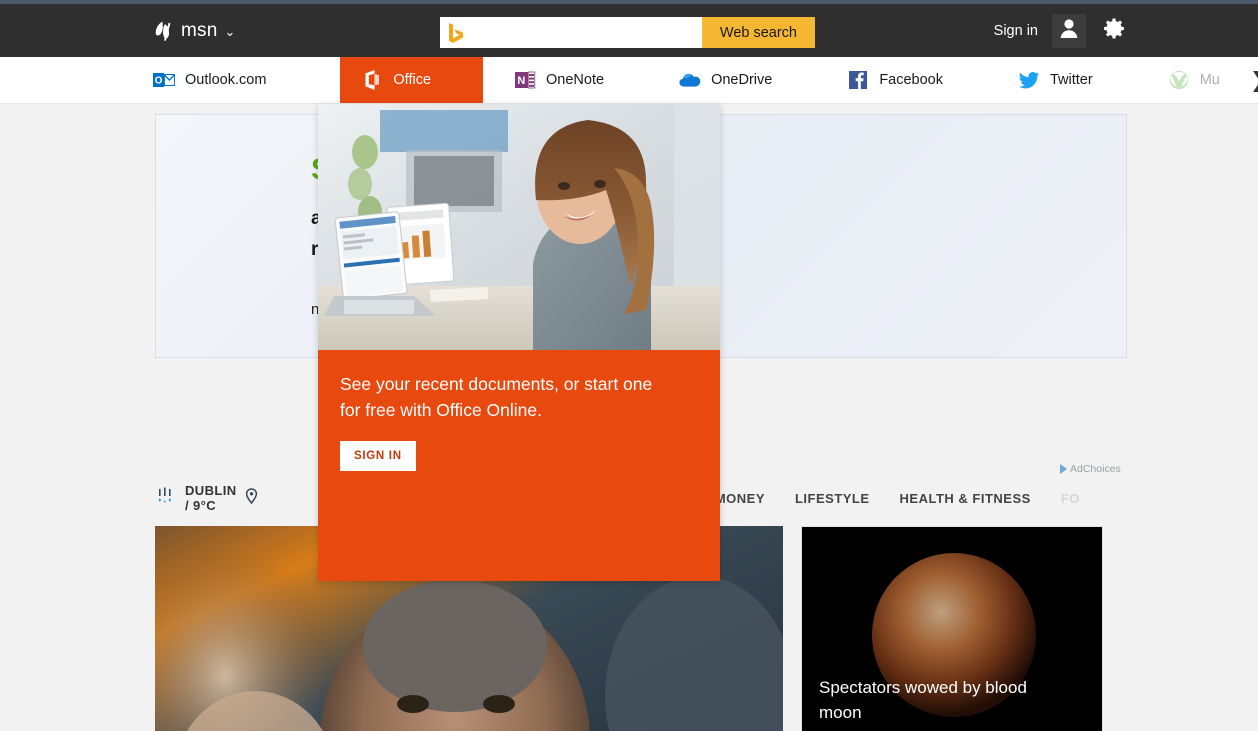 The image size is (1258, 731). I want to click on header-actions: Sign in, so click(1061, 30).